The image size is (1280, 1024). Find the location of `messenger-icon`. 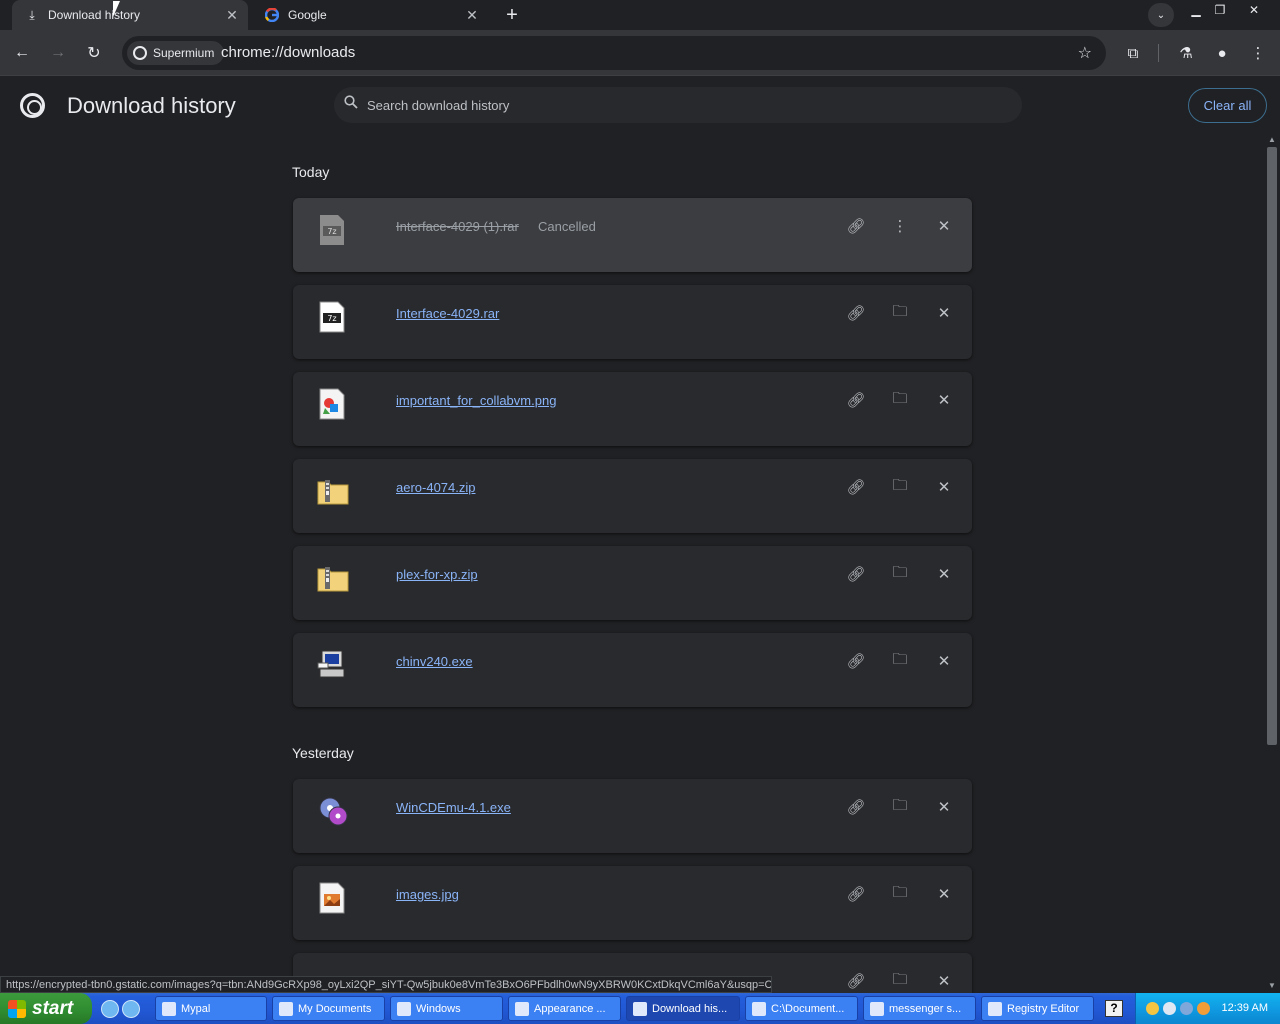

messenger-icon is located at coordinates (877, 1008).